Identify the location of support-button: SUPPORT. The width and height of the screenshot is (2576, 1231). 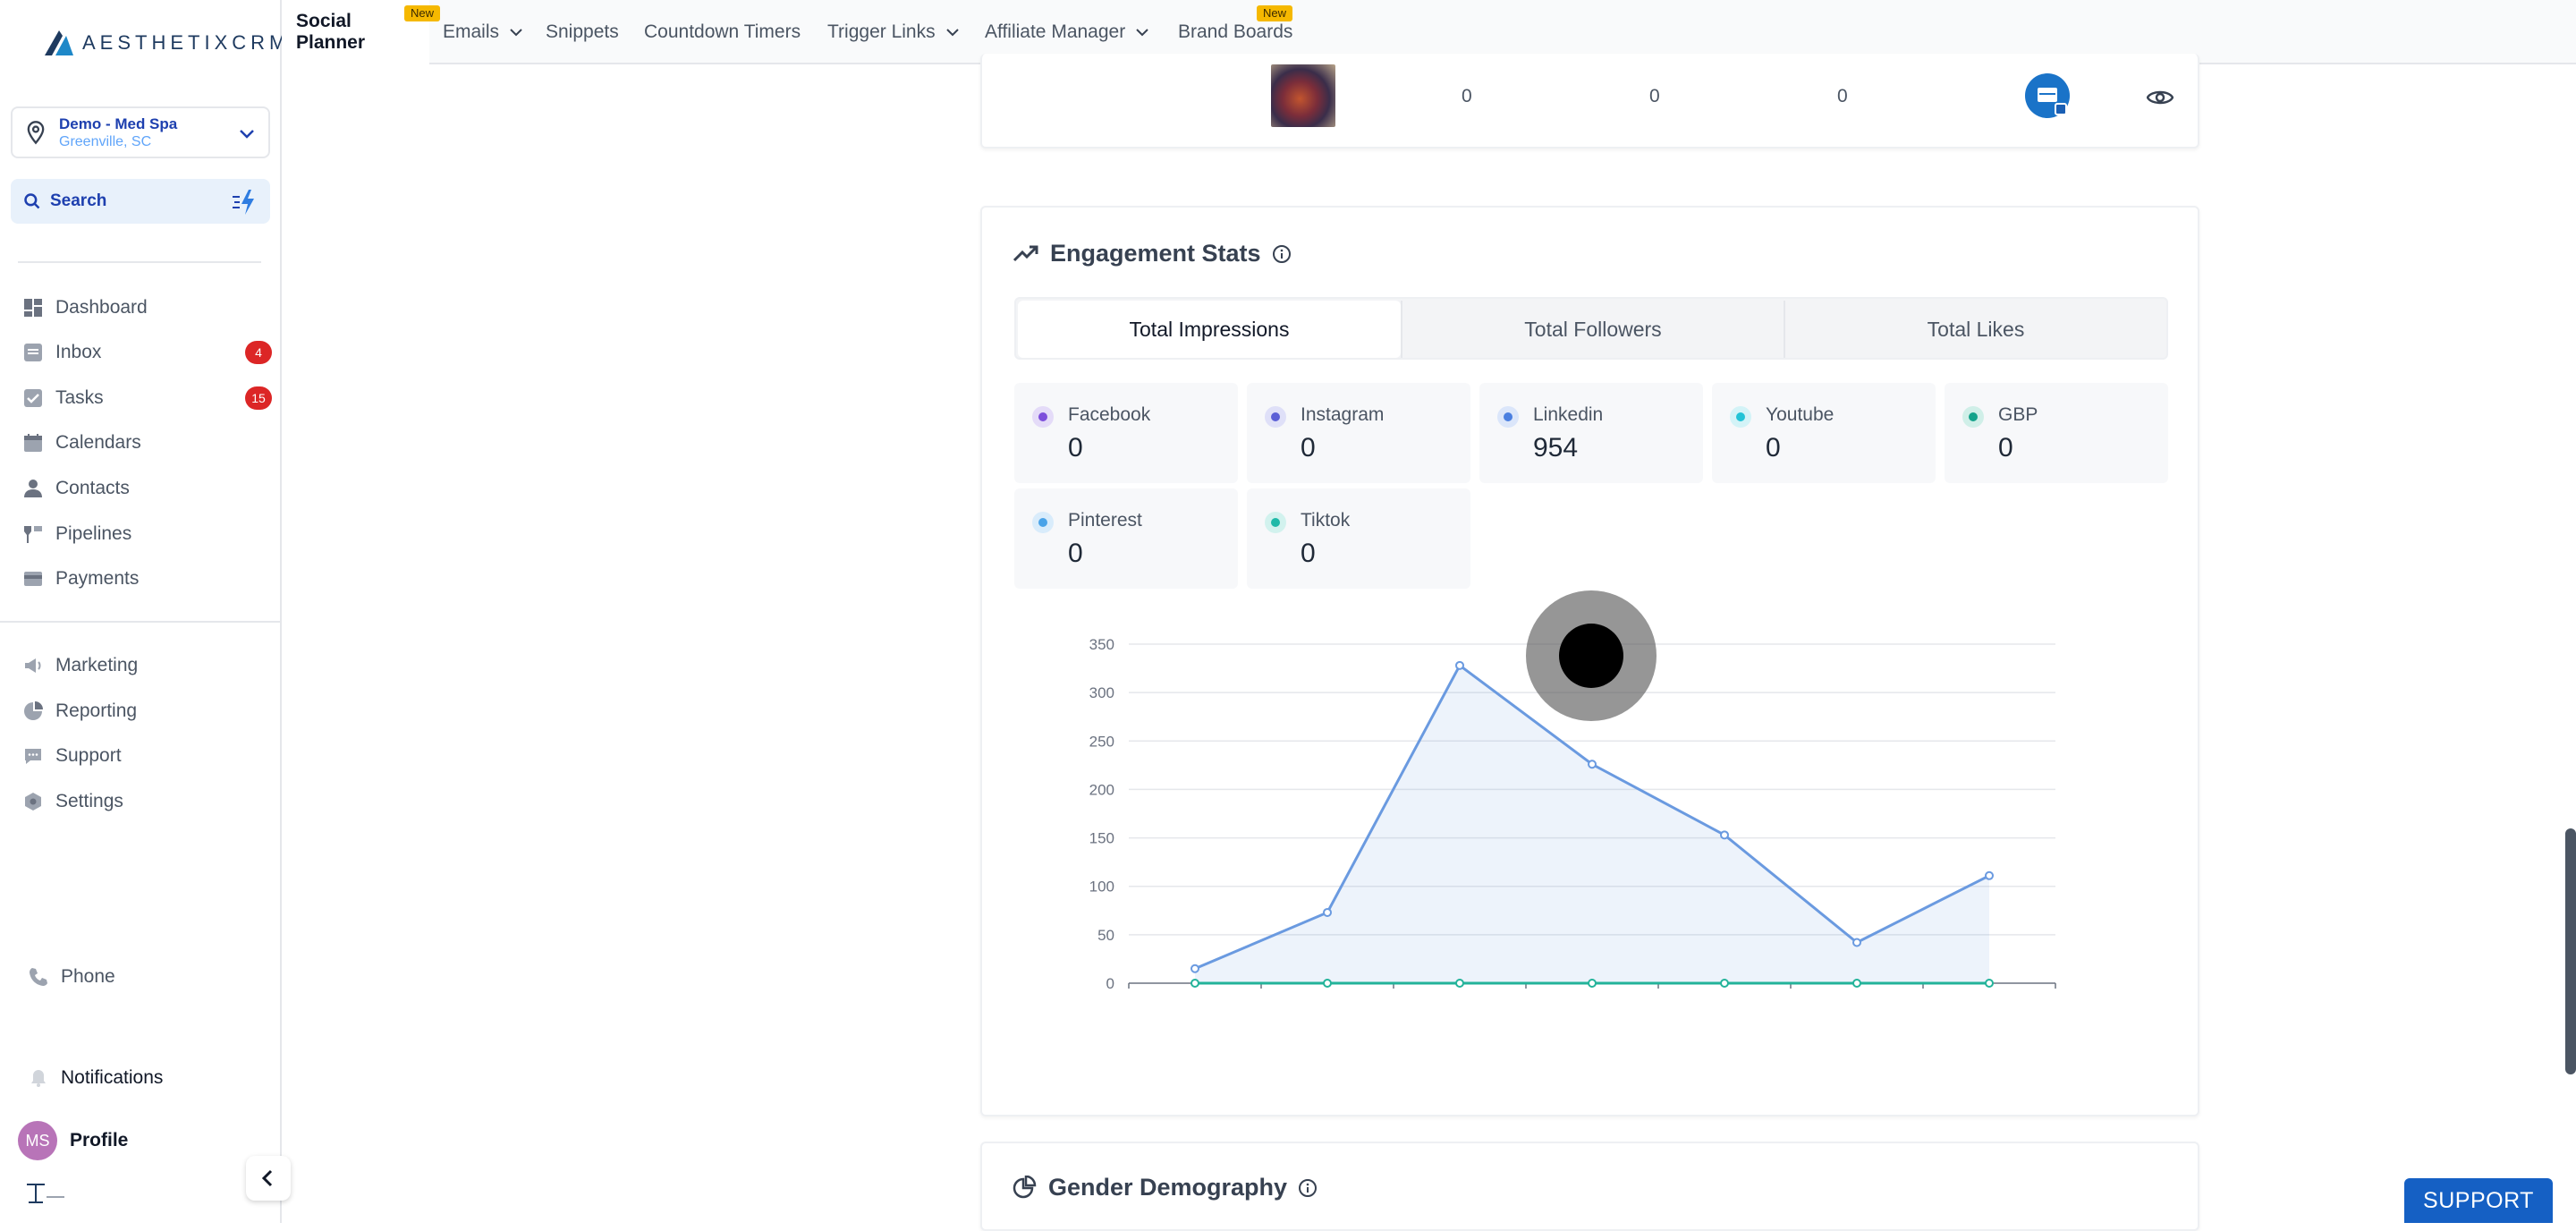
(2478, 1200).